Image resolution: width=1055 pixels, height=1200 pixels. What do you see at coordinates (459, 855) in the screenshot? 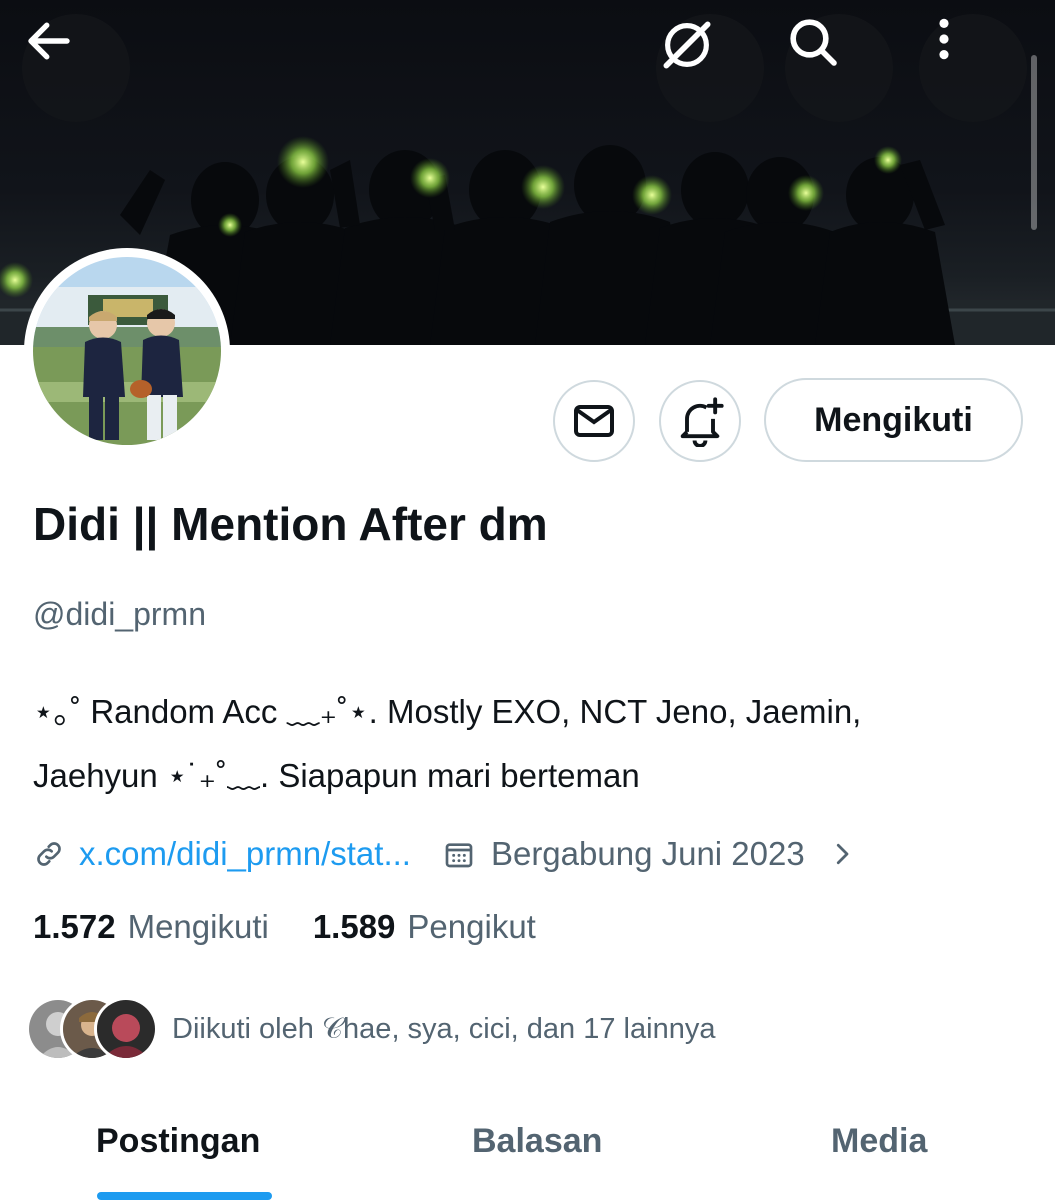
I see `calendar-icon` at bounding box center [459, 855].